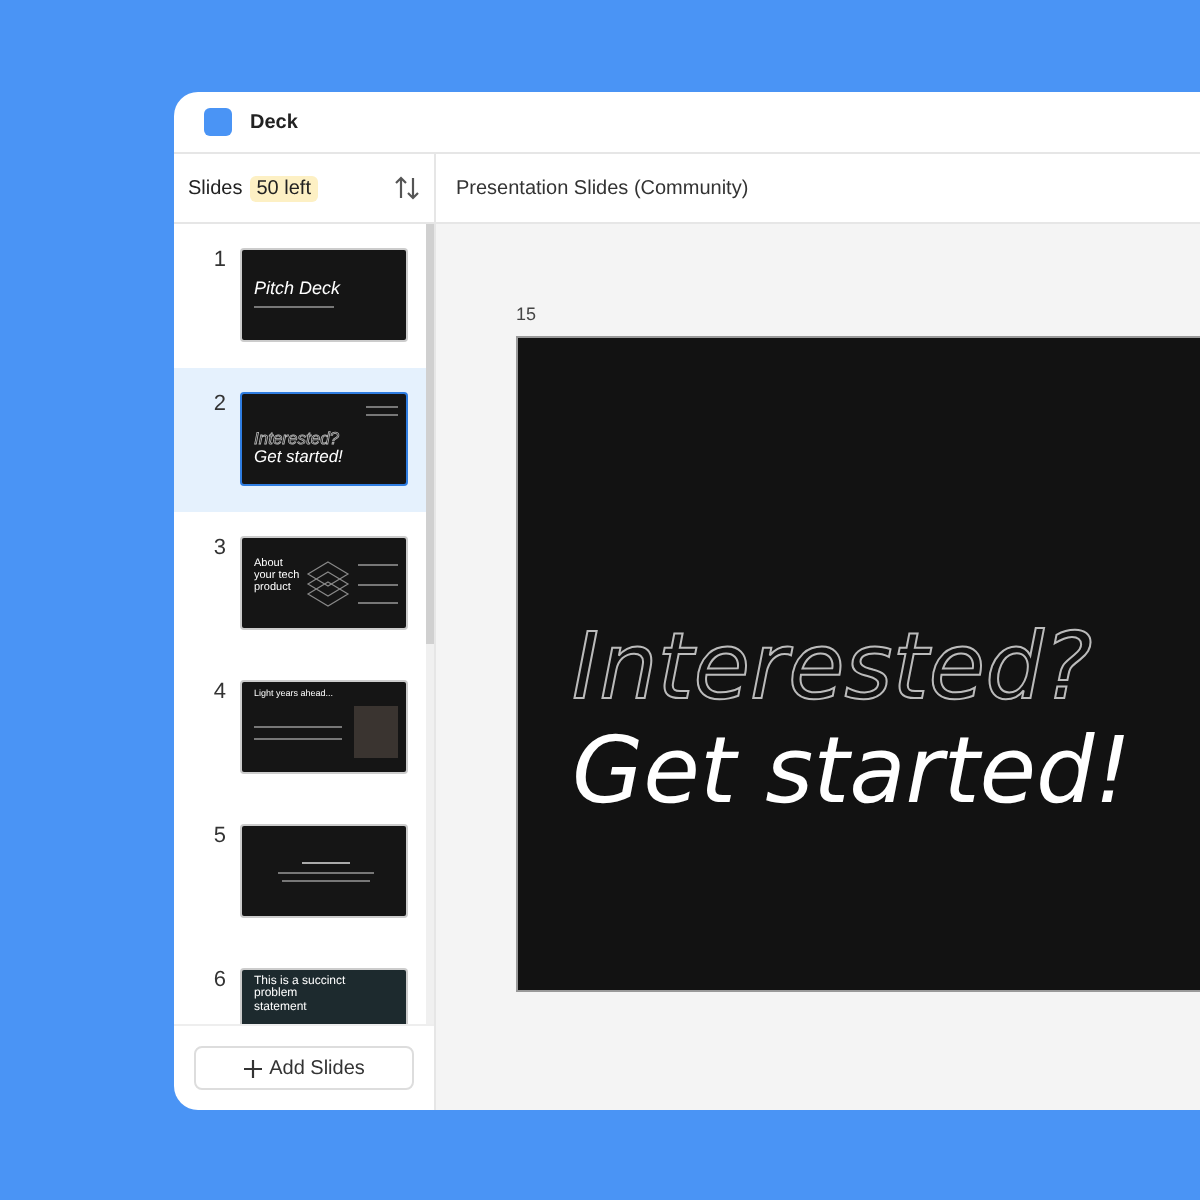 This screenshot has height=1200, width=1200. Describe the element at coordinates (430, 624) in the screenshot. I see `scrollbar` at that location.